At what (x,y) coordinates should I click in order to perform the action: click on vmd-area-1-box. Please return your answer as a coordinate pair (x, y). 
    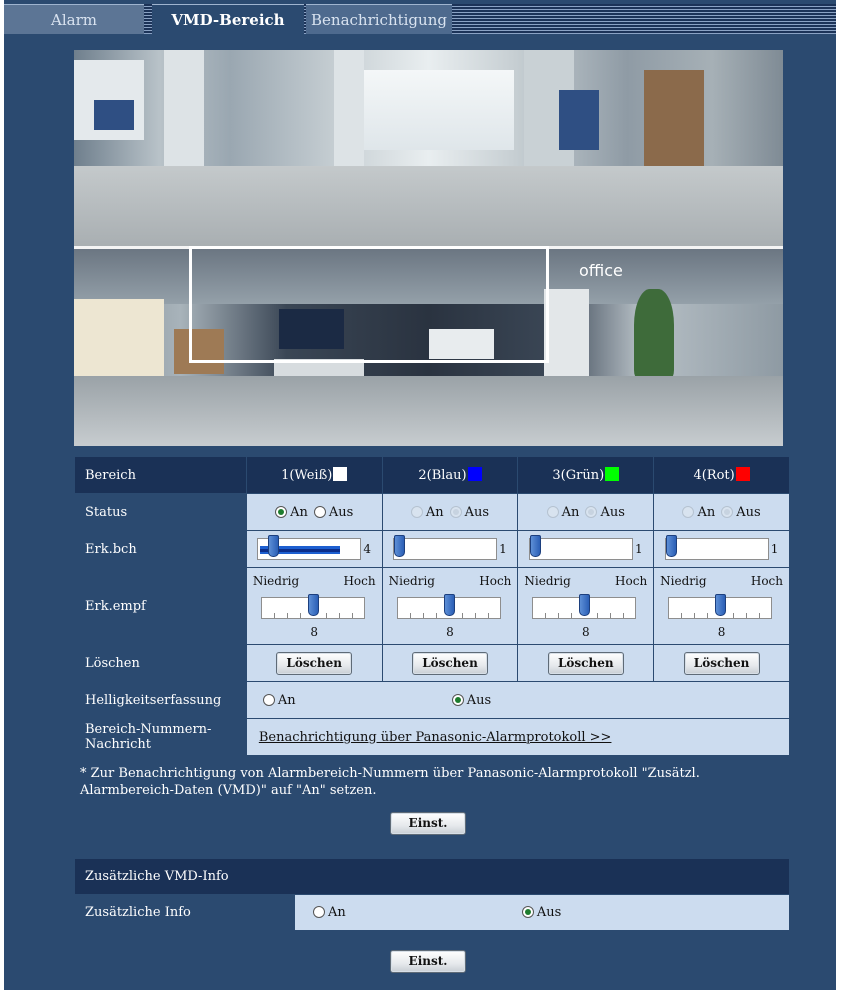
    Looking at the image, I should click on (369, 304).